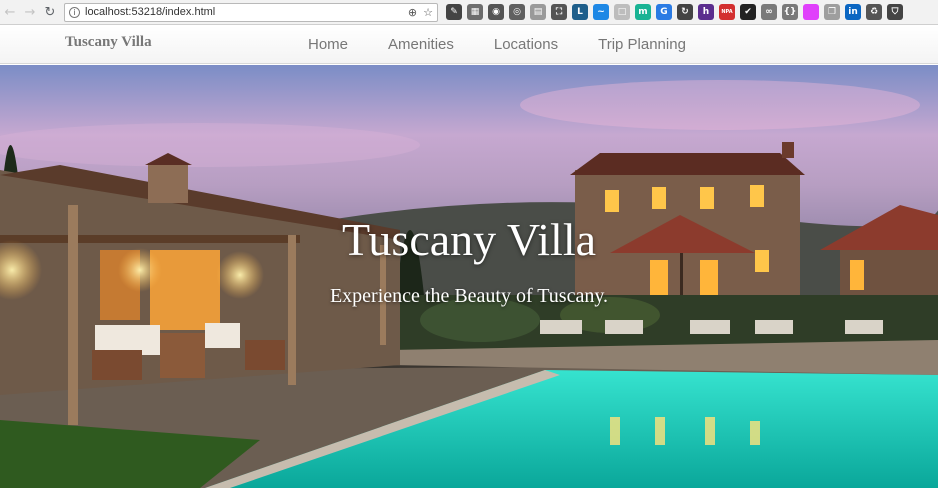 This screenshot has width=938, height=488. I want to click on box-extension-icon: □, so click(622, 12).